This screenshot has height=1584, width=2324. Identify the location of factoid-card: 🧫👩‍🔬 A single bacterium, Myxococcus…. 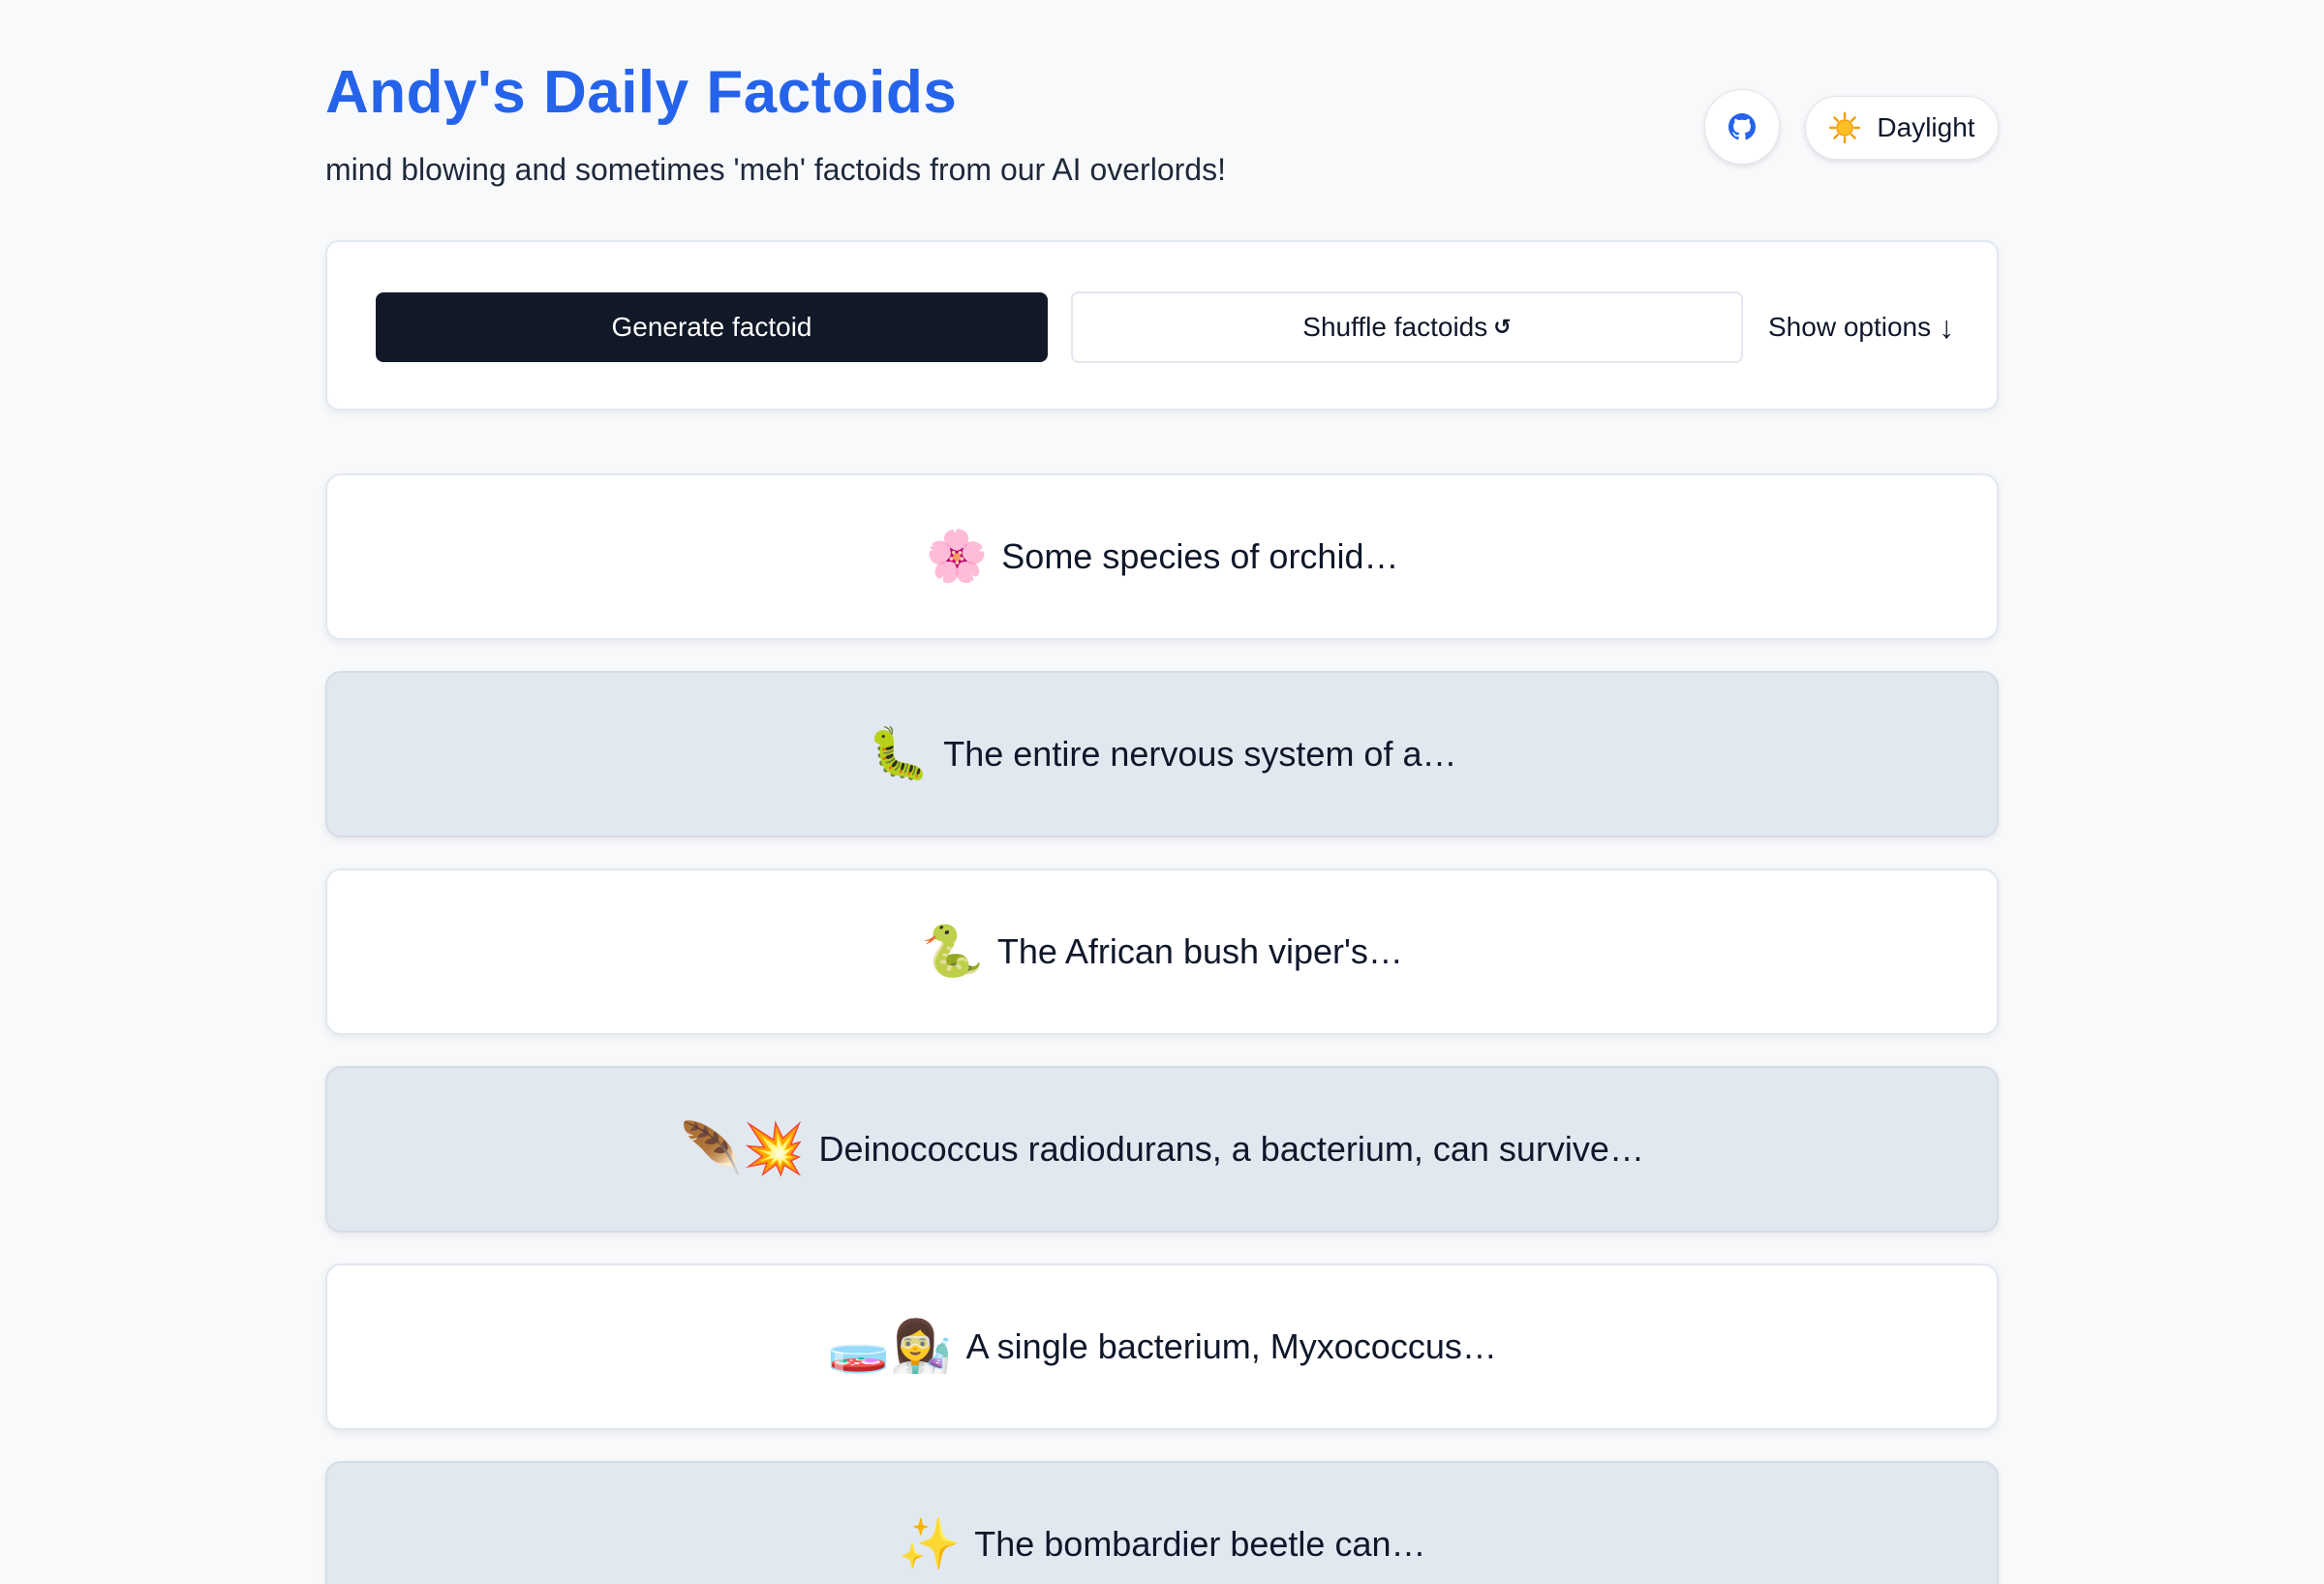
(1162, 1347).